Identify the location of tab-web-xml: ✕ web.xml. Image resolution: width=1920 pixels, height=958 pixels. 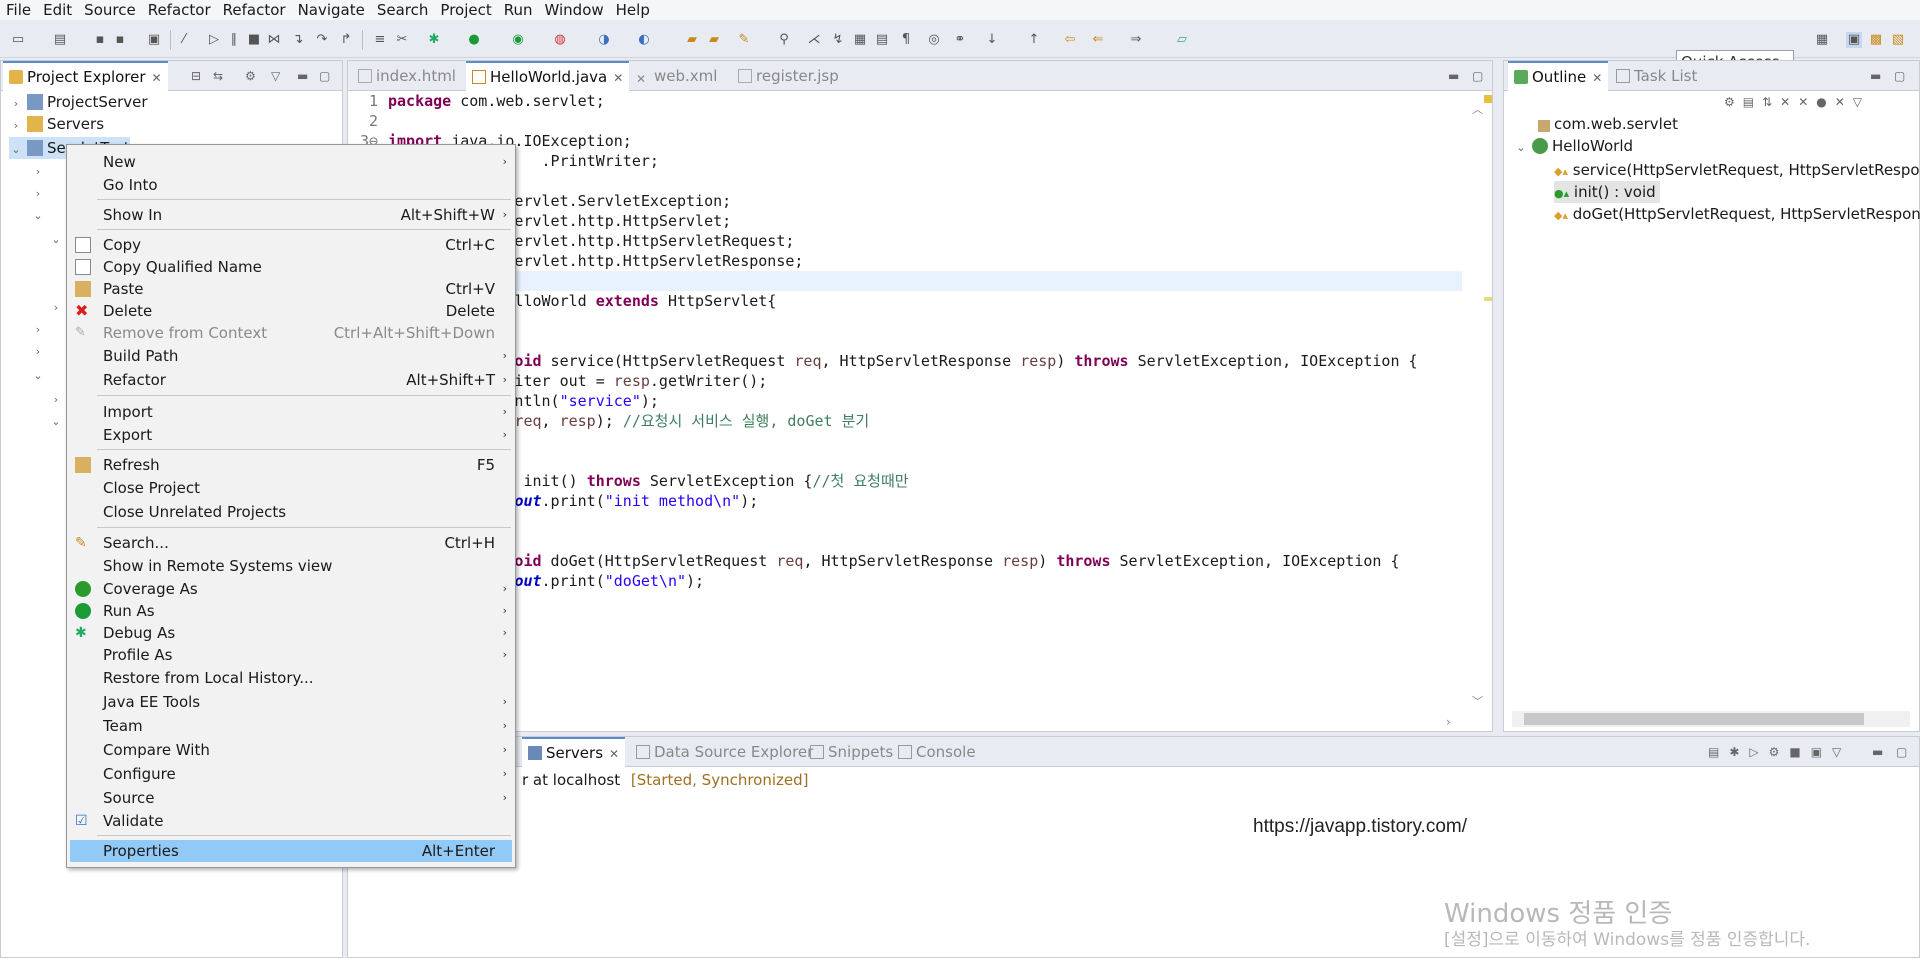
(676, 76).